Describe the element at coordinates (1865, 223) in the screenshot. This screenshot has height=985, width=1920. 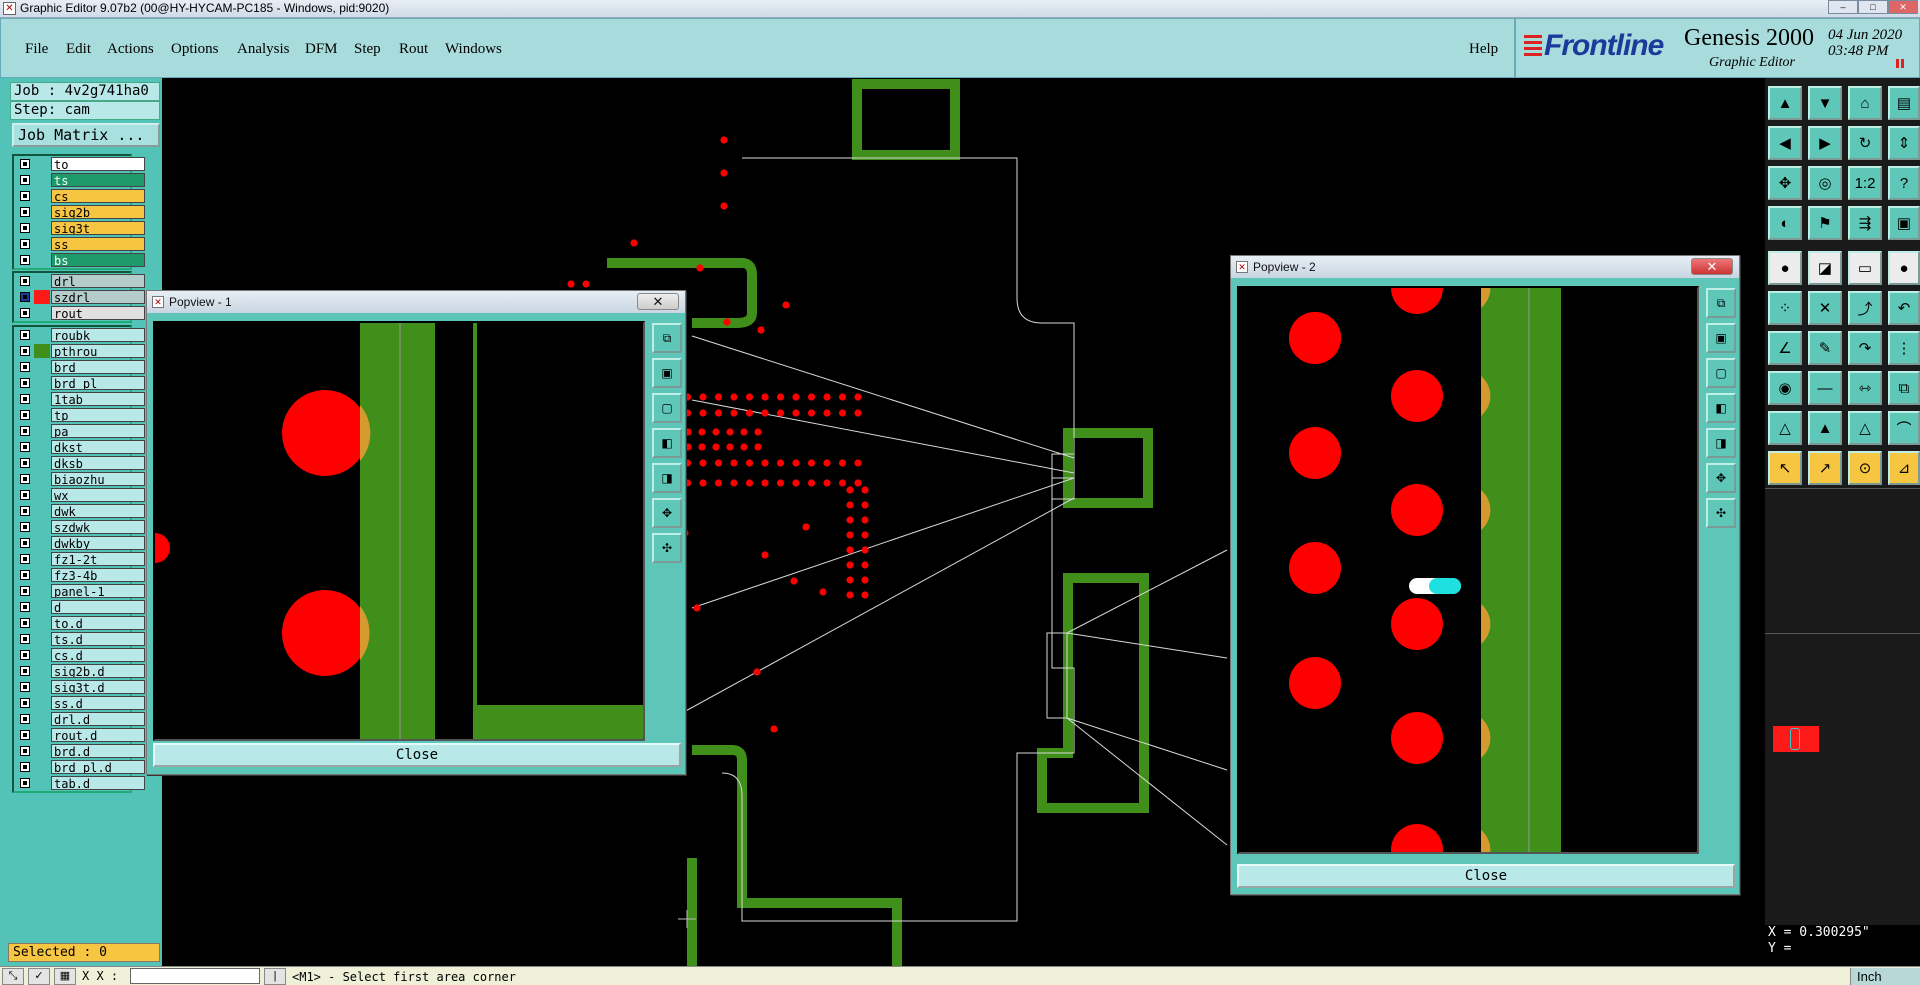
I see `net-icon: ⇶` at that location.